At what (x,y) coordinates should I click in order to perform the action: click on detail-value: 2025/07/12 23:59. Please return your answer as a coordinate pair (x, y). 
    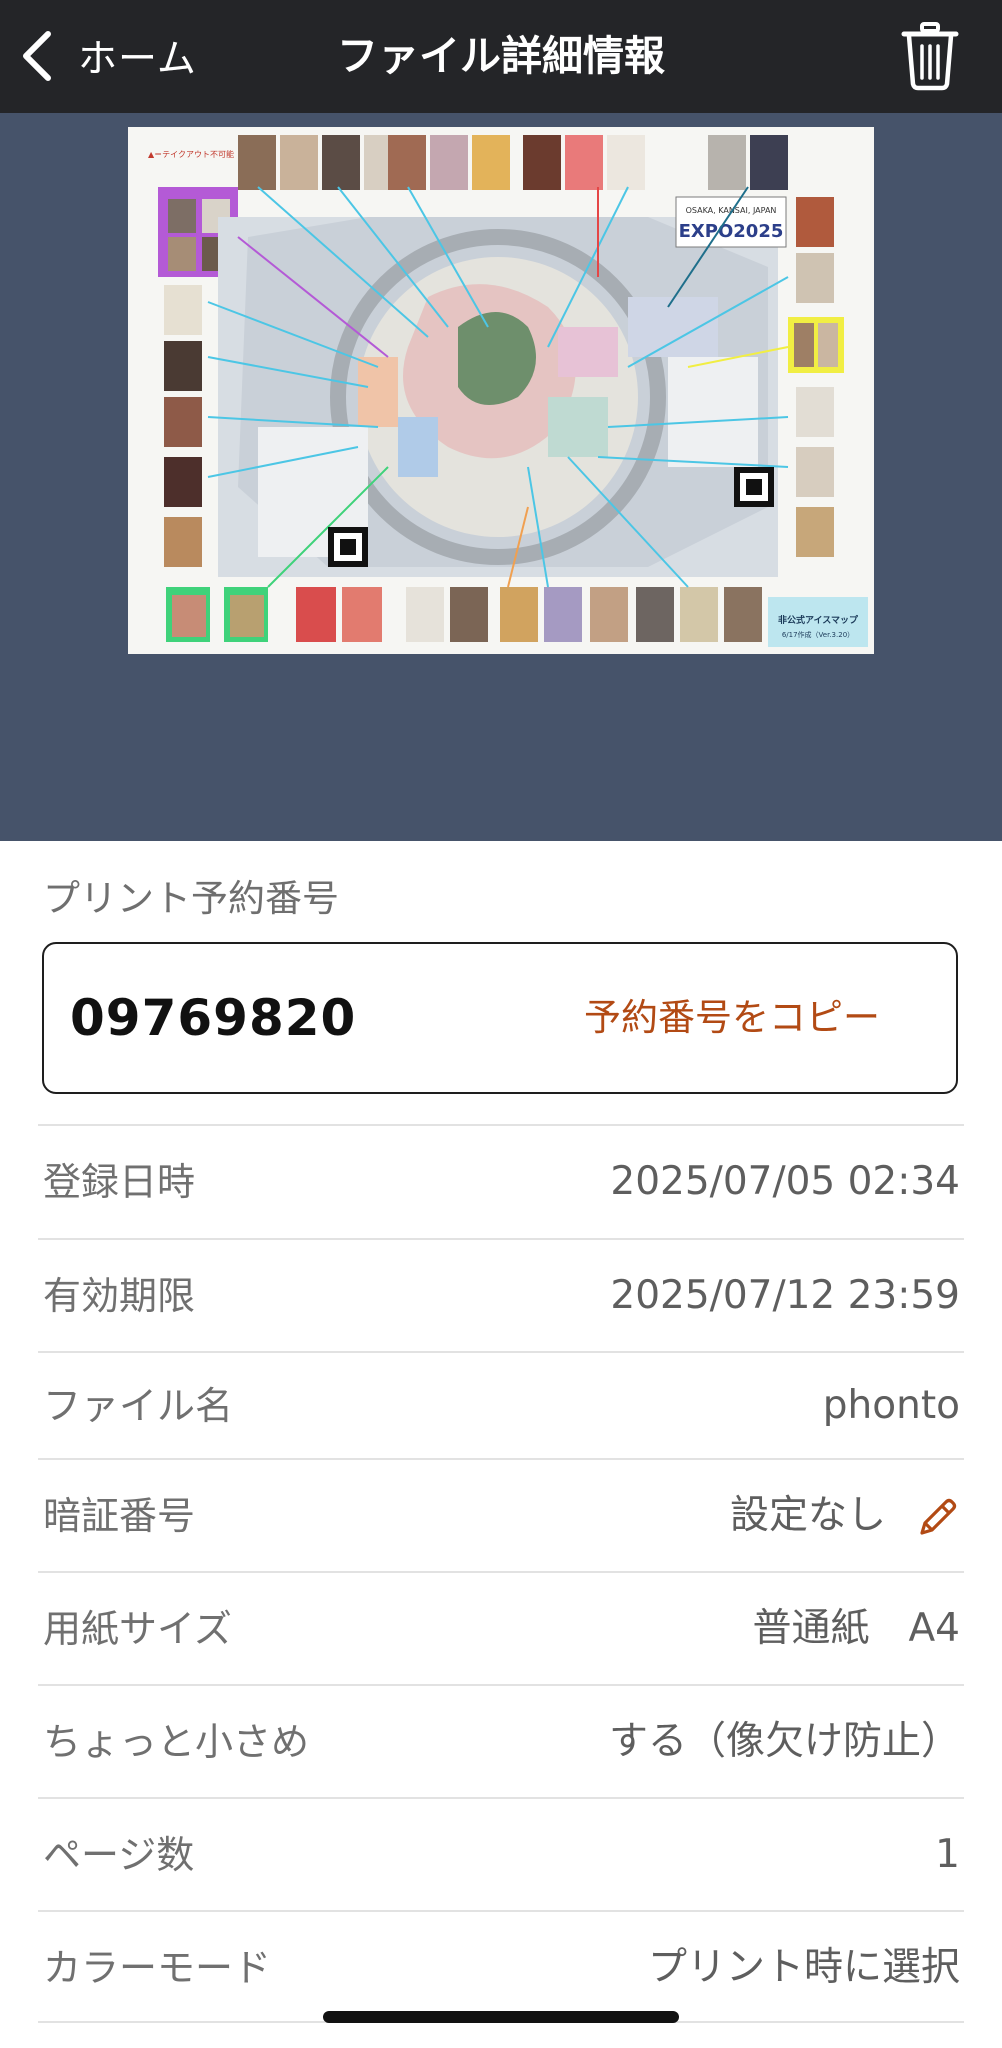
    Looking at the image, I should click on (785, 1295).